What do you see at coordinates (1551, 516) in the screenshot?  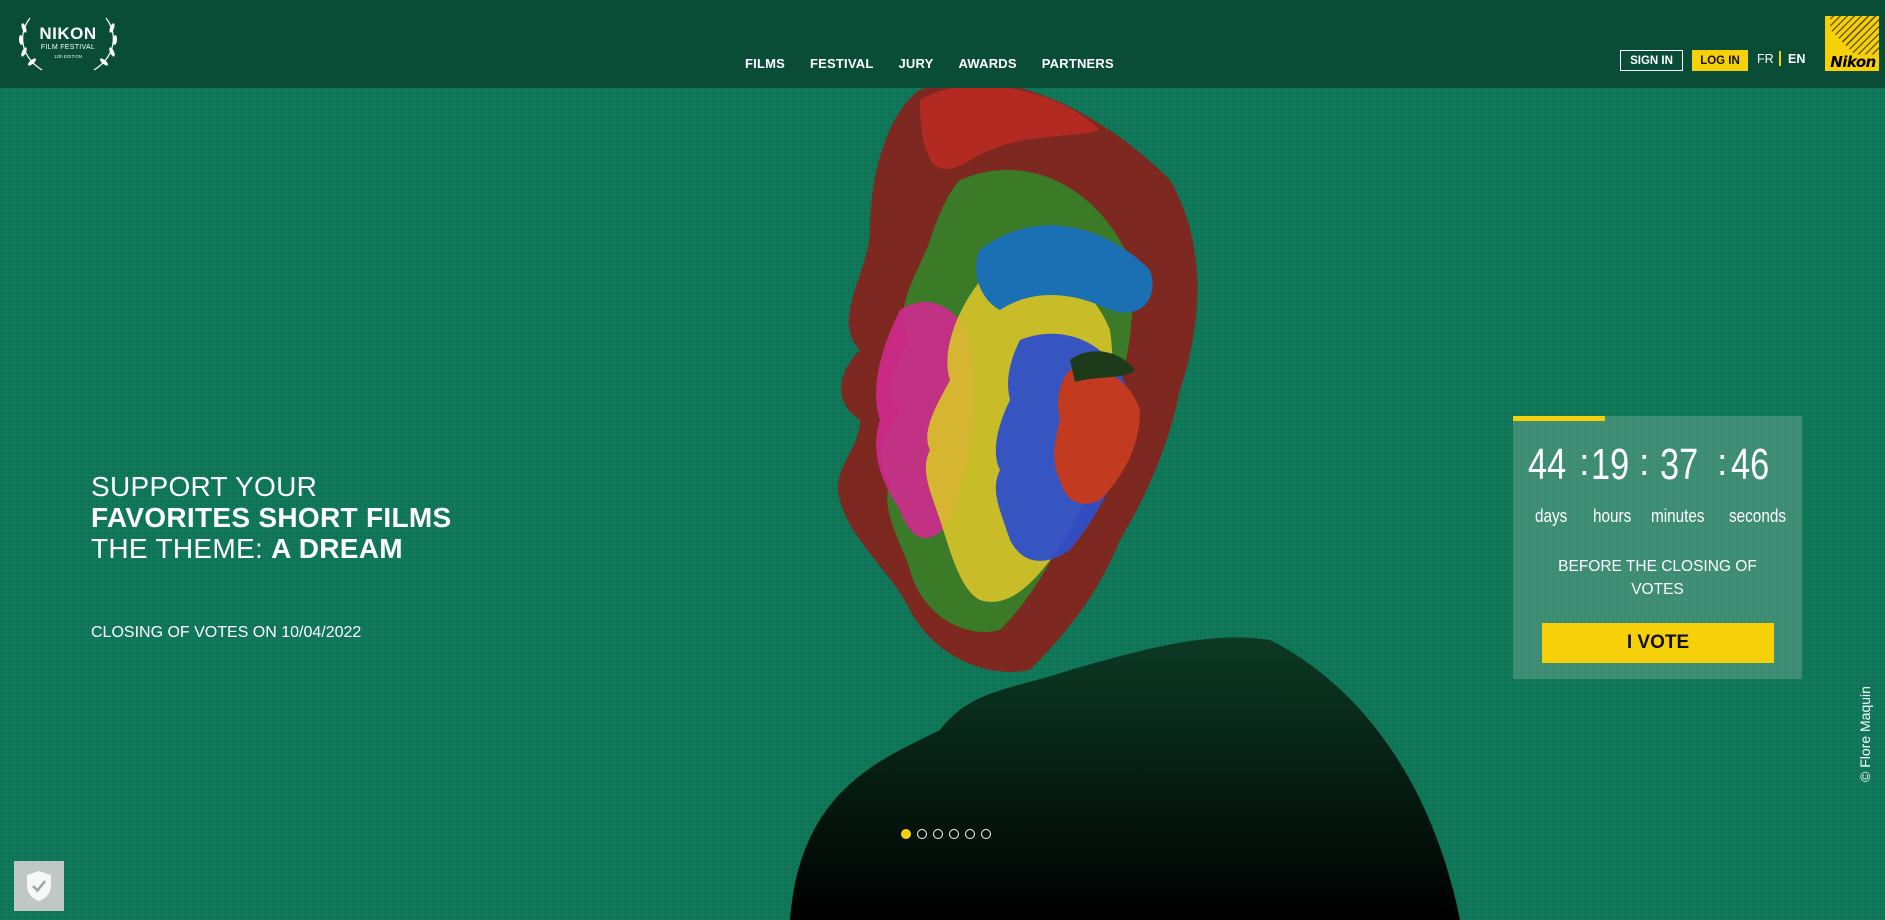 I see `label-days: days` at bounding box center [1551, 516].